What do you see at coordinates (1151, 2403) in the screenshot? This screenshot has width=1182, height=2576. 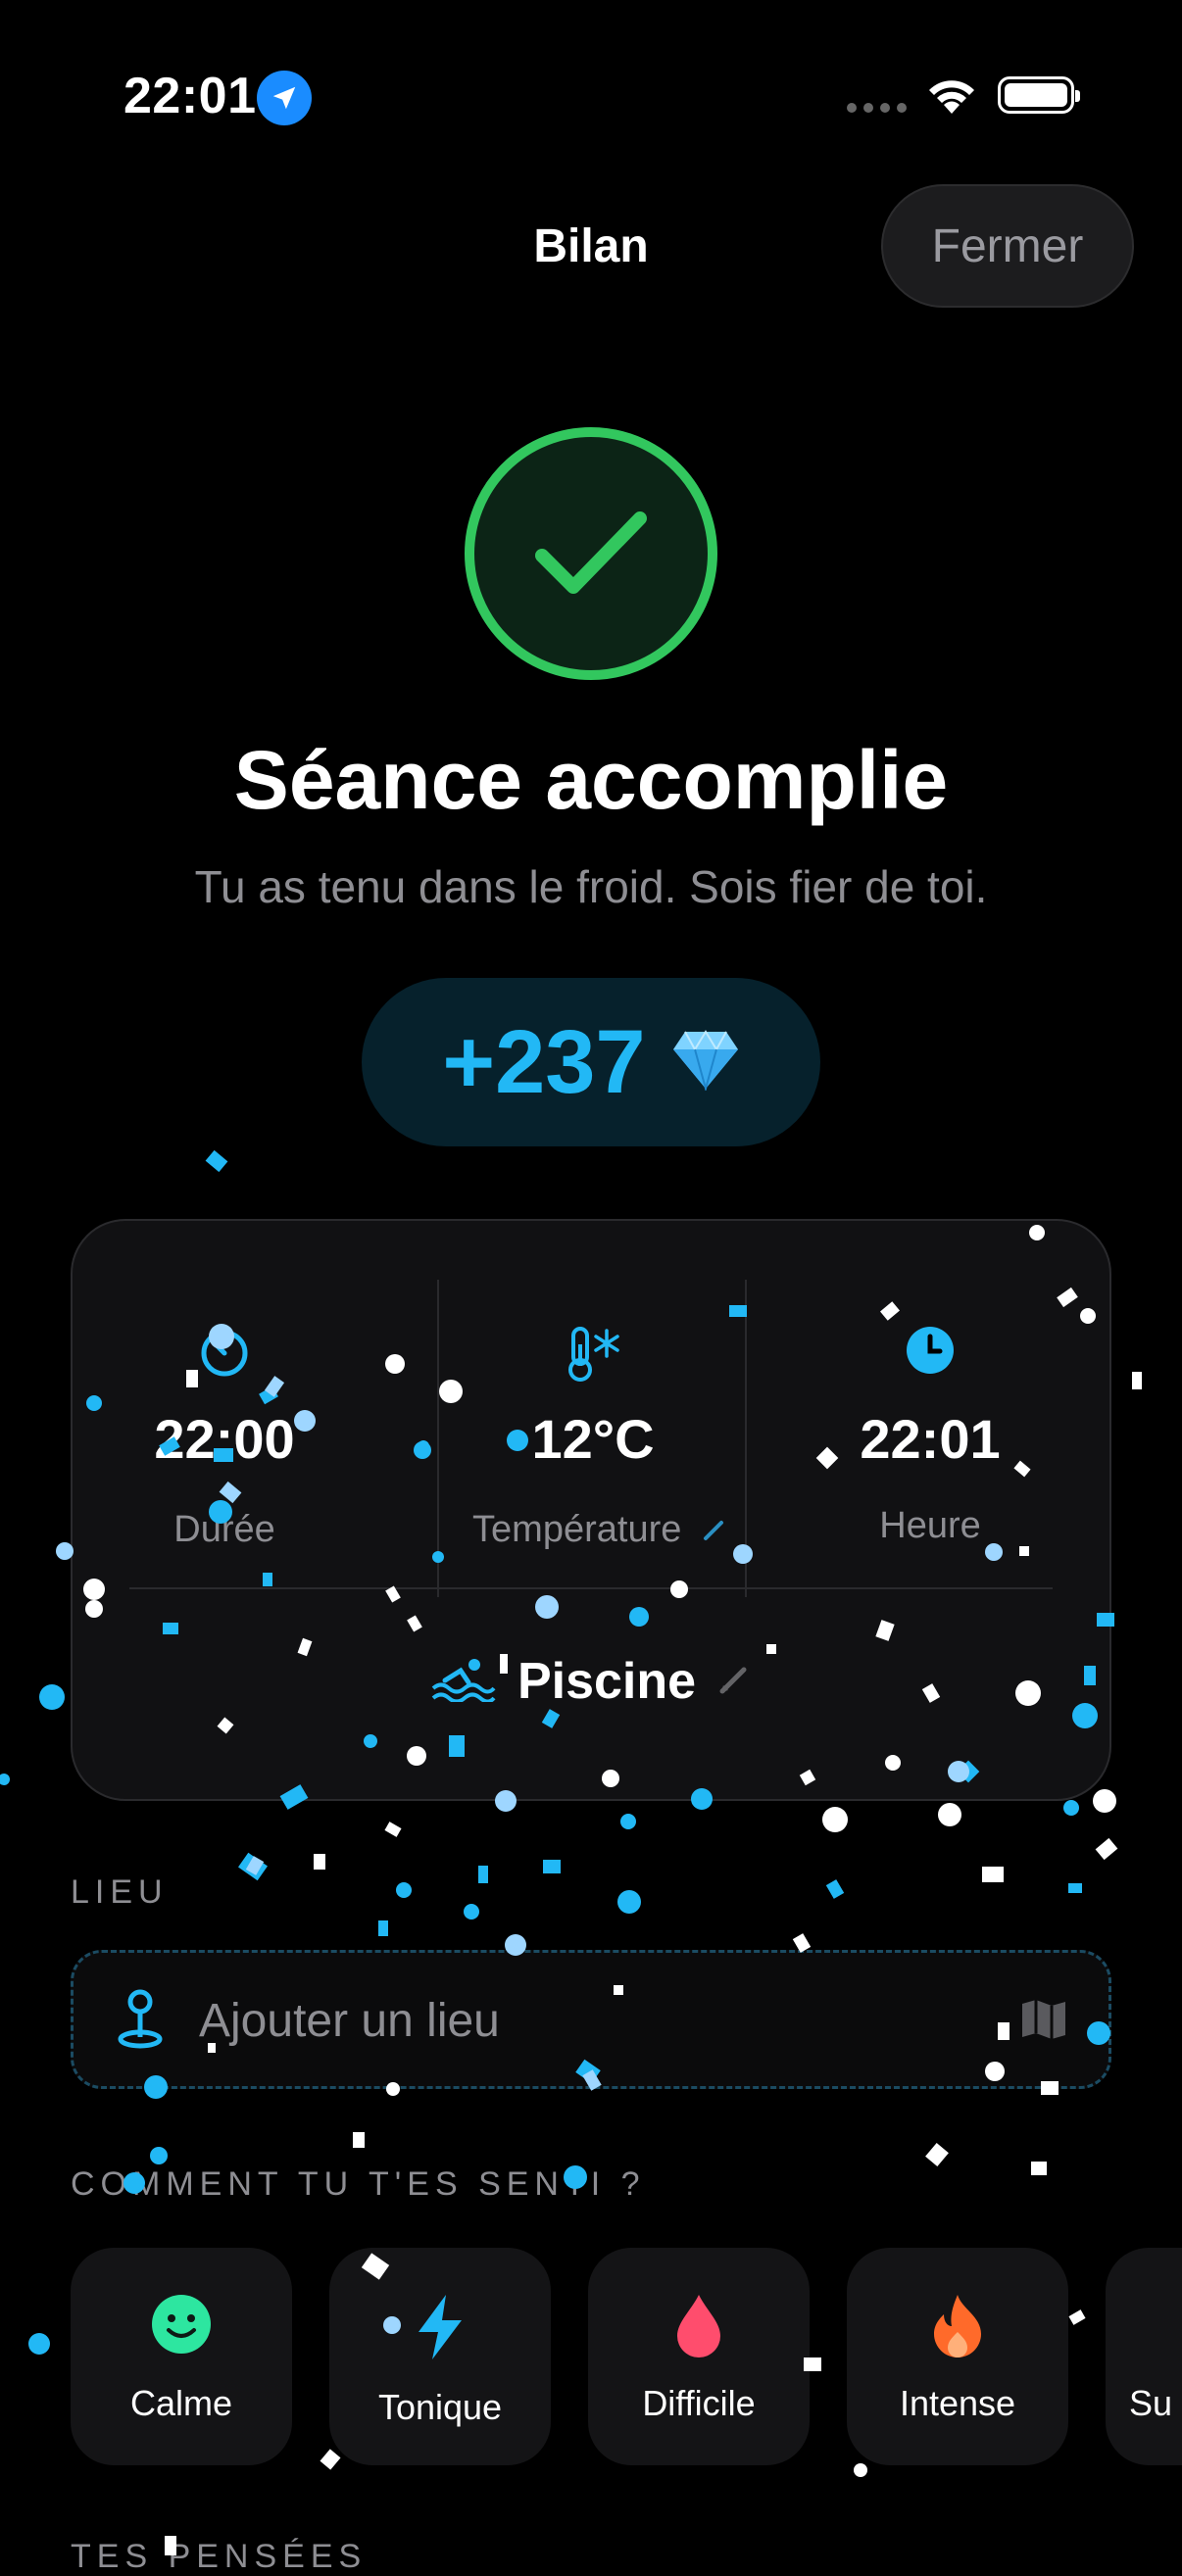 I see `mood-label: Su` at bounding box center [1151, 2403].